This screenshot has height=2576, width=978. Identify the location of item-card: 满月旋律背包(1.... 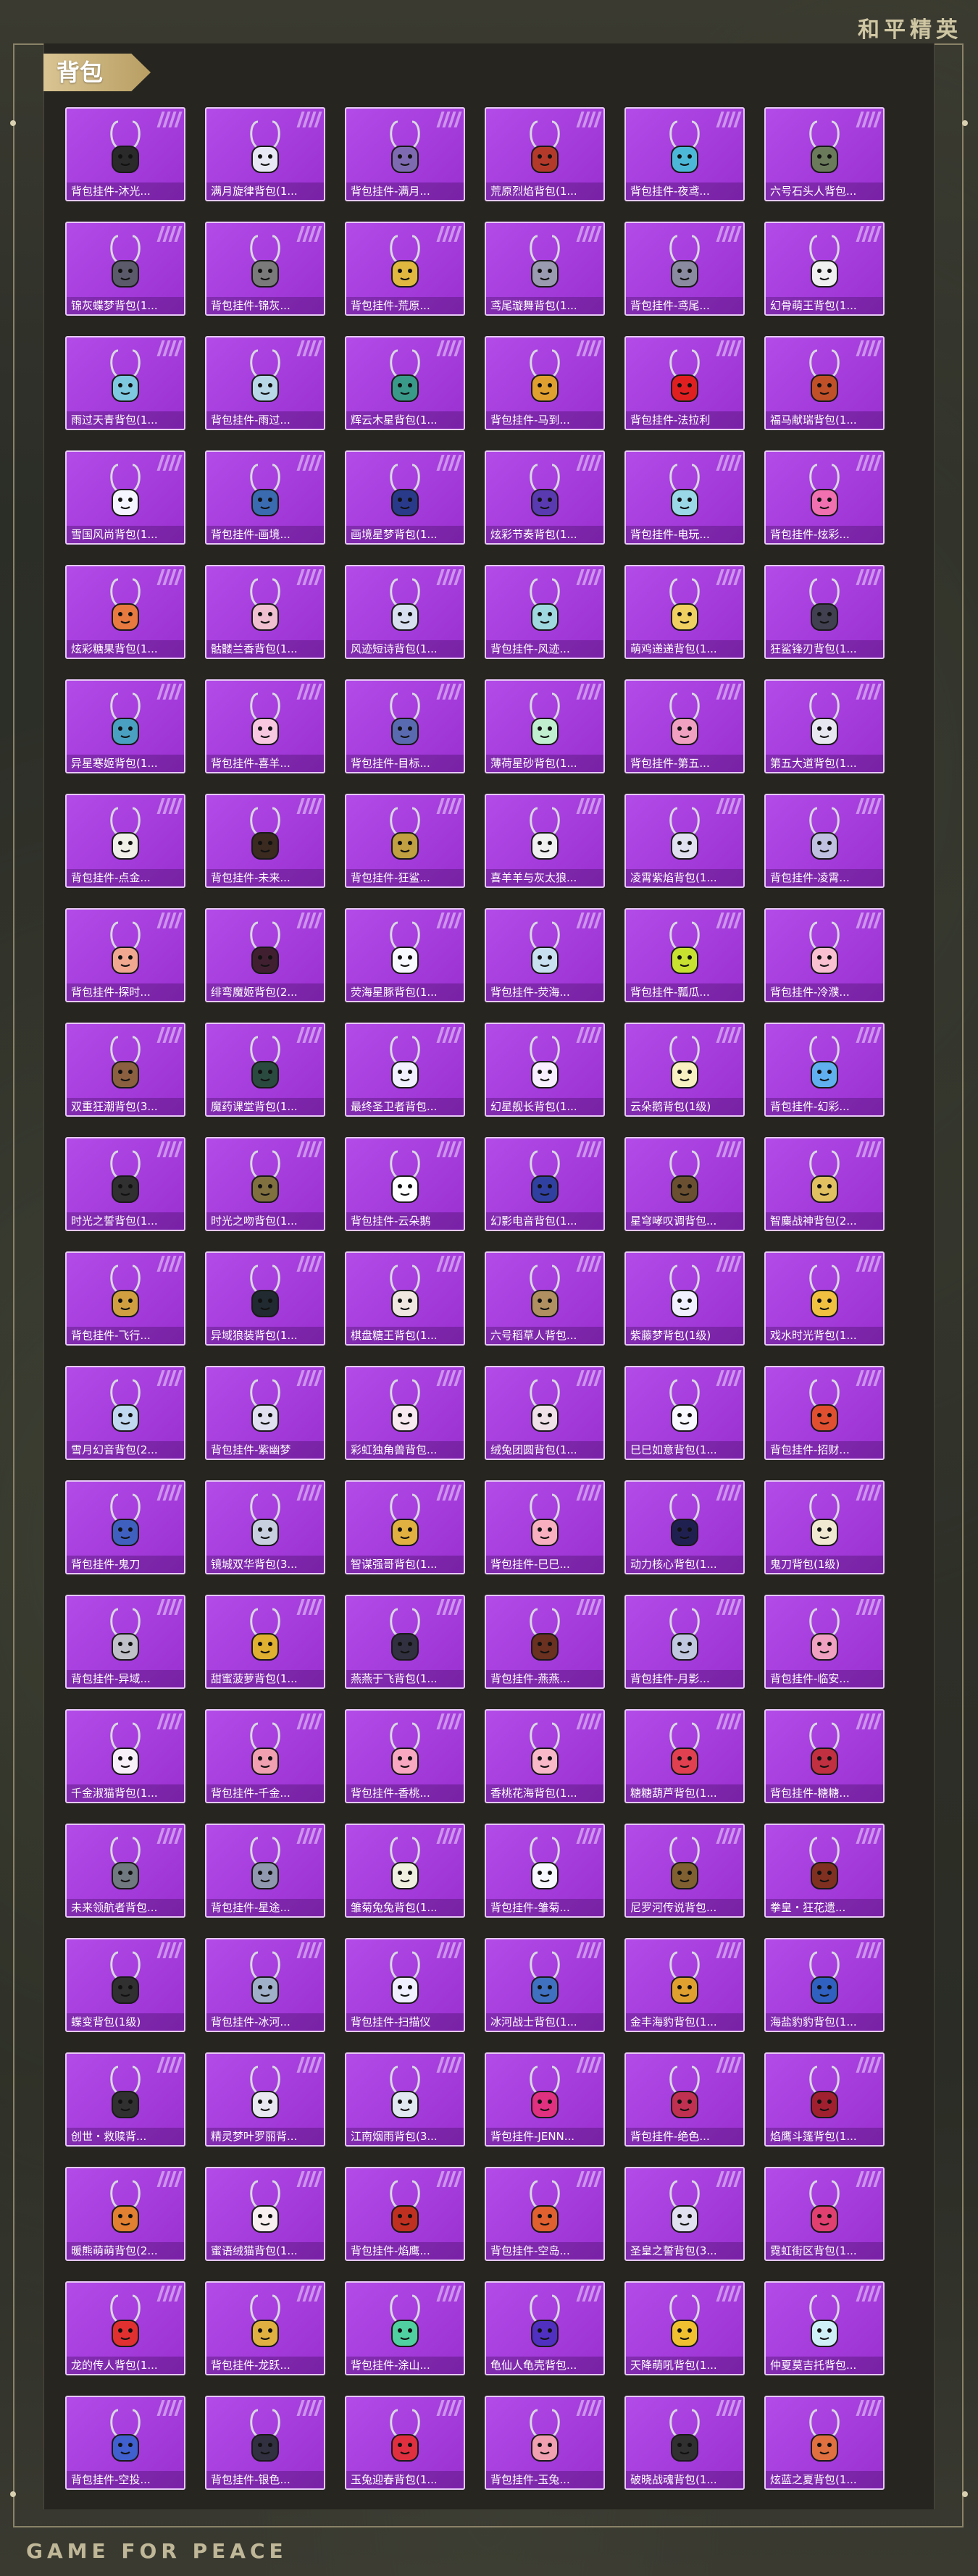
(265, 154).